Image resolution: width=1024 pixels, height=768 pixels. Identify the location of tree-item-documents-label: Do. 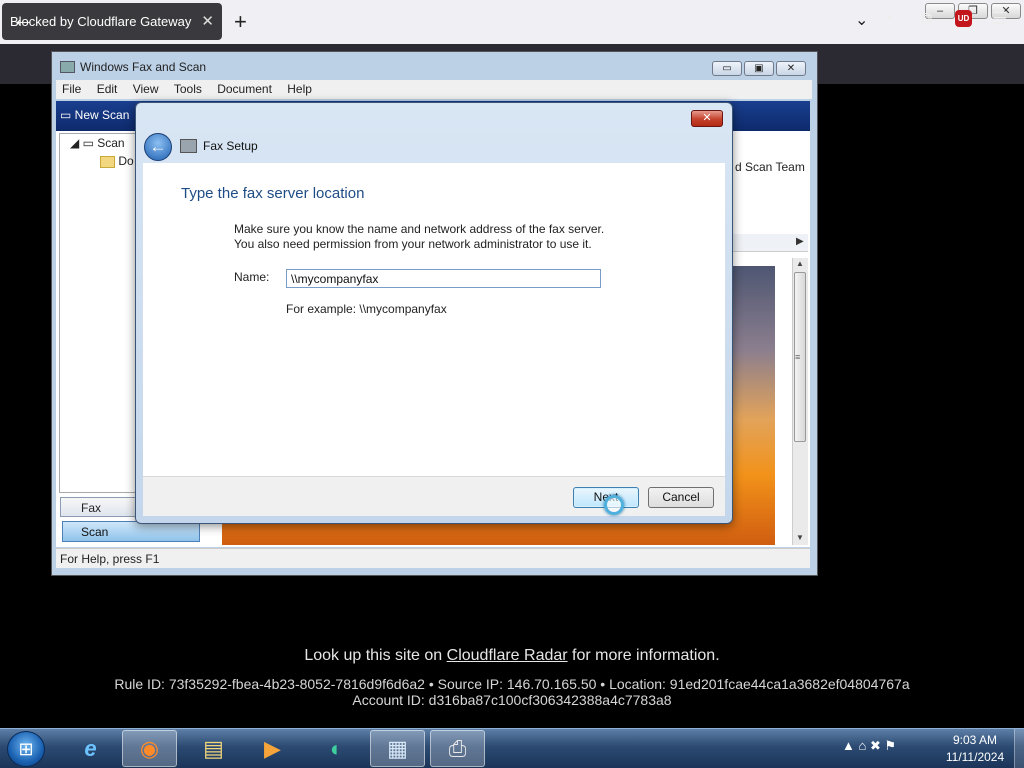
(126, 161).